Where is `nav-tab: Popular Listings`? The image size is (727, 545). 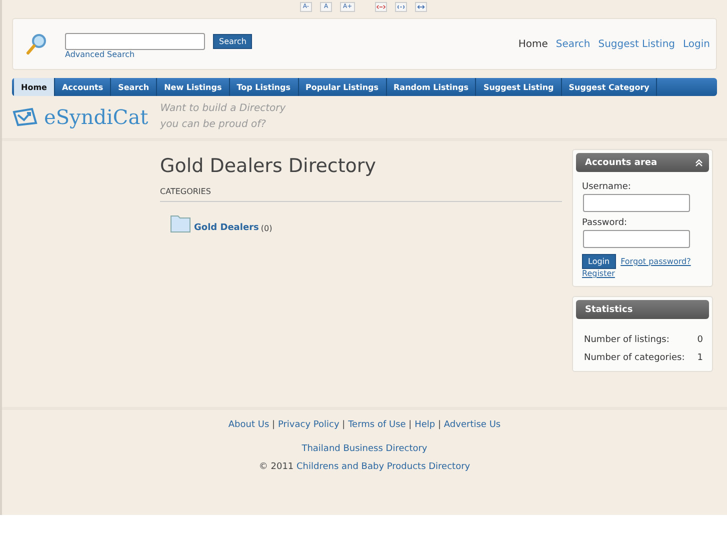
nav-tab: Popular Listings is located at coordinates (342, 87).